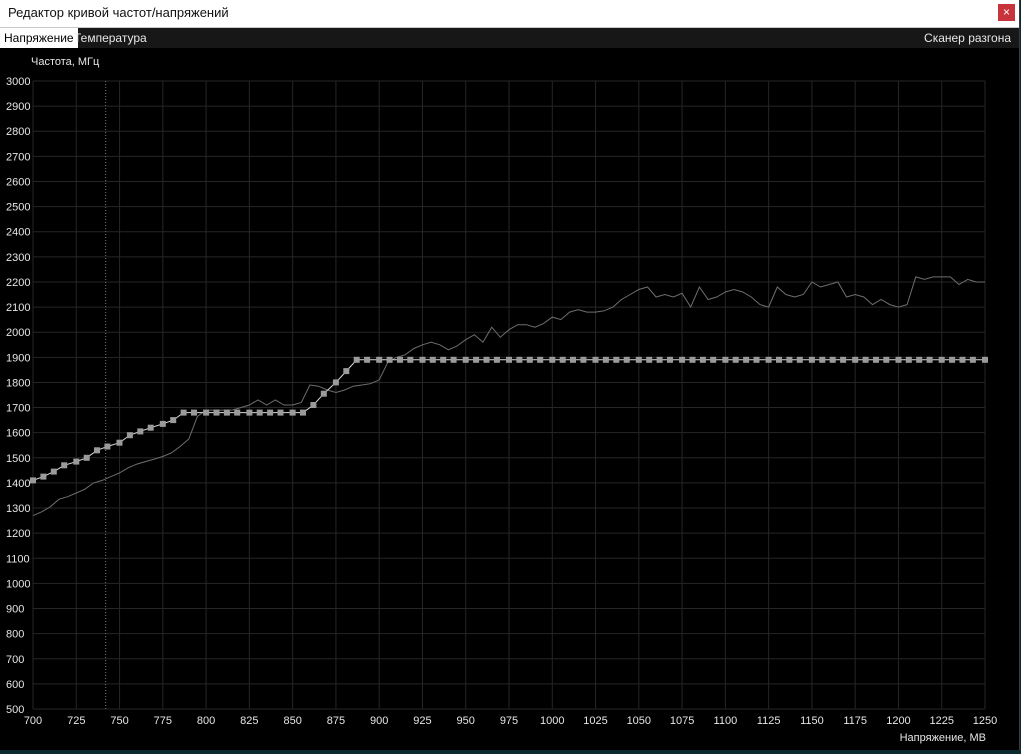 The width and height of the screenshot is (1021, 754). I want to click on x-tick-label: 1075, so click(682, 721).